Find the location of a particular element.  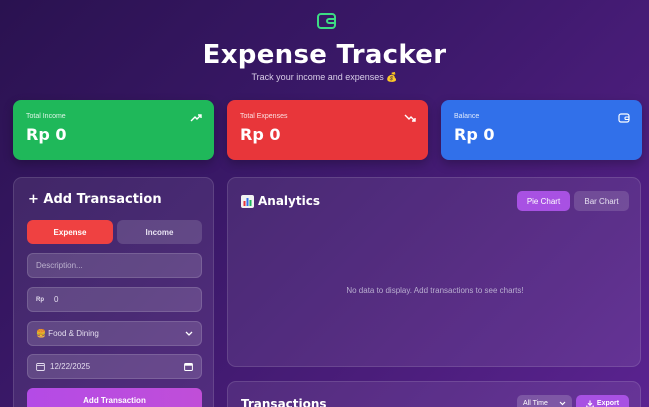

download-icon is located at coordinates (590, 403).